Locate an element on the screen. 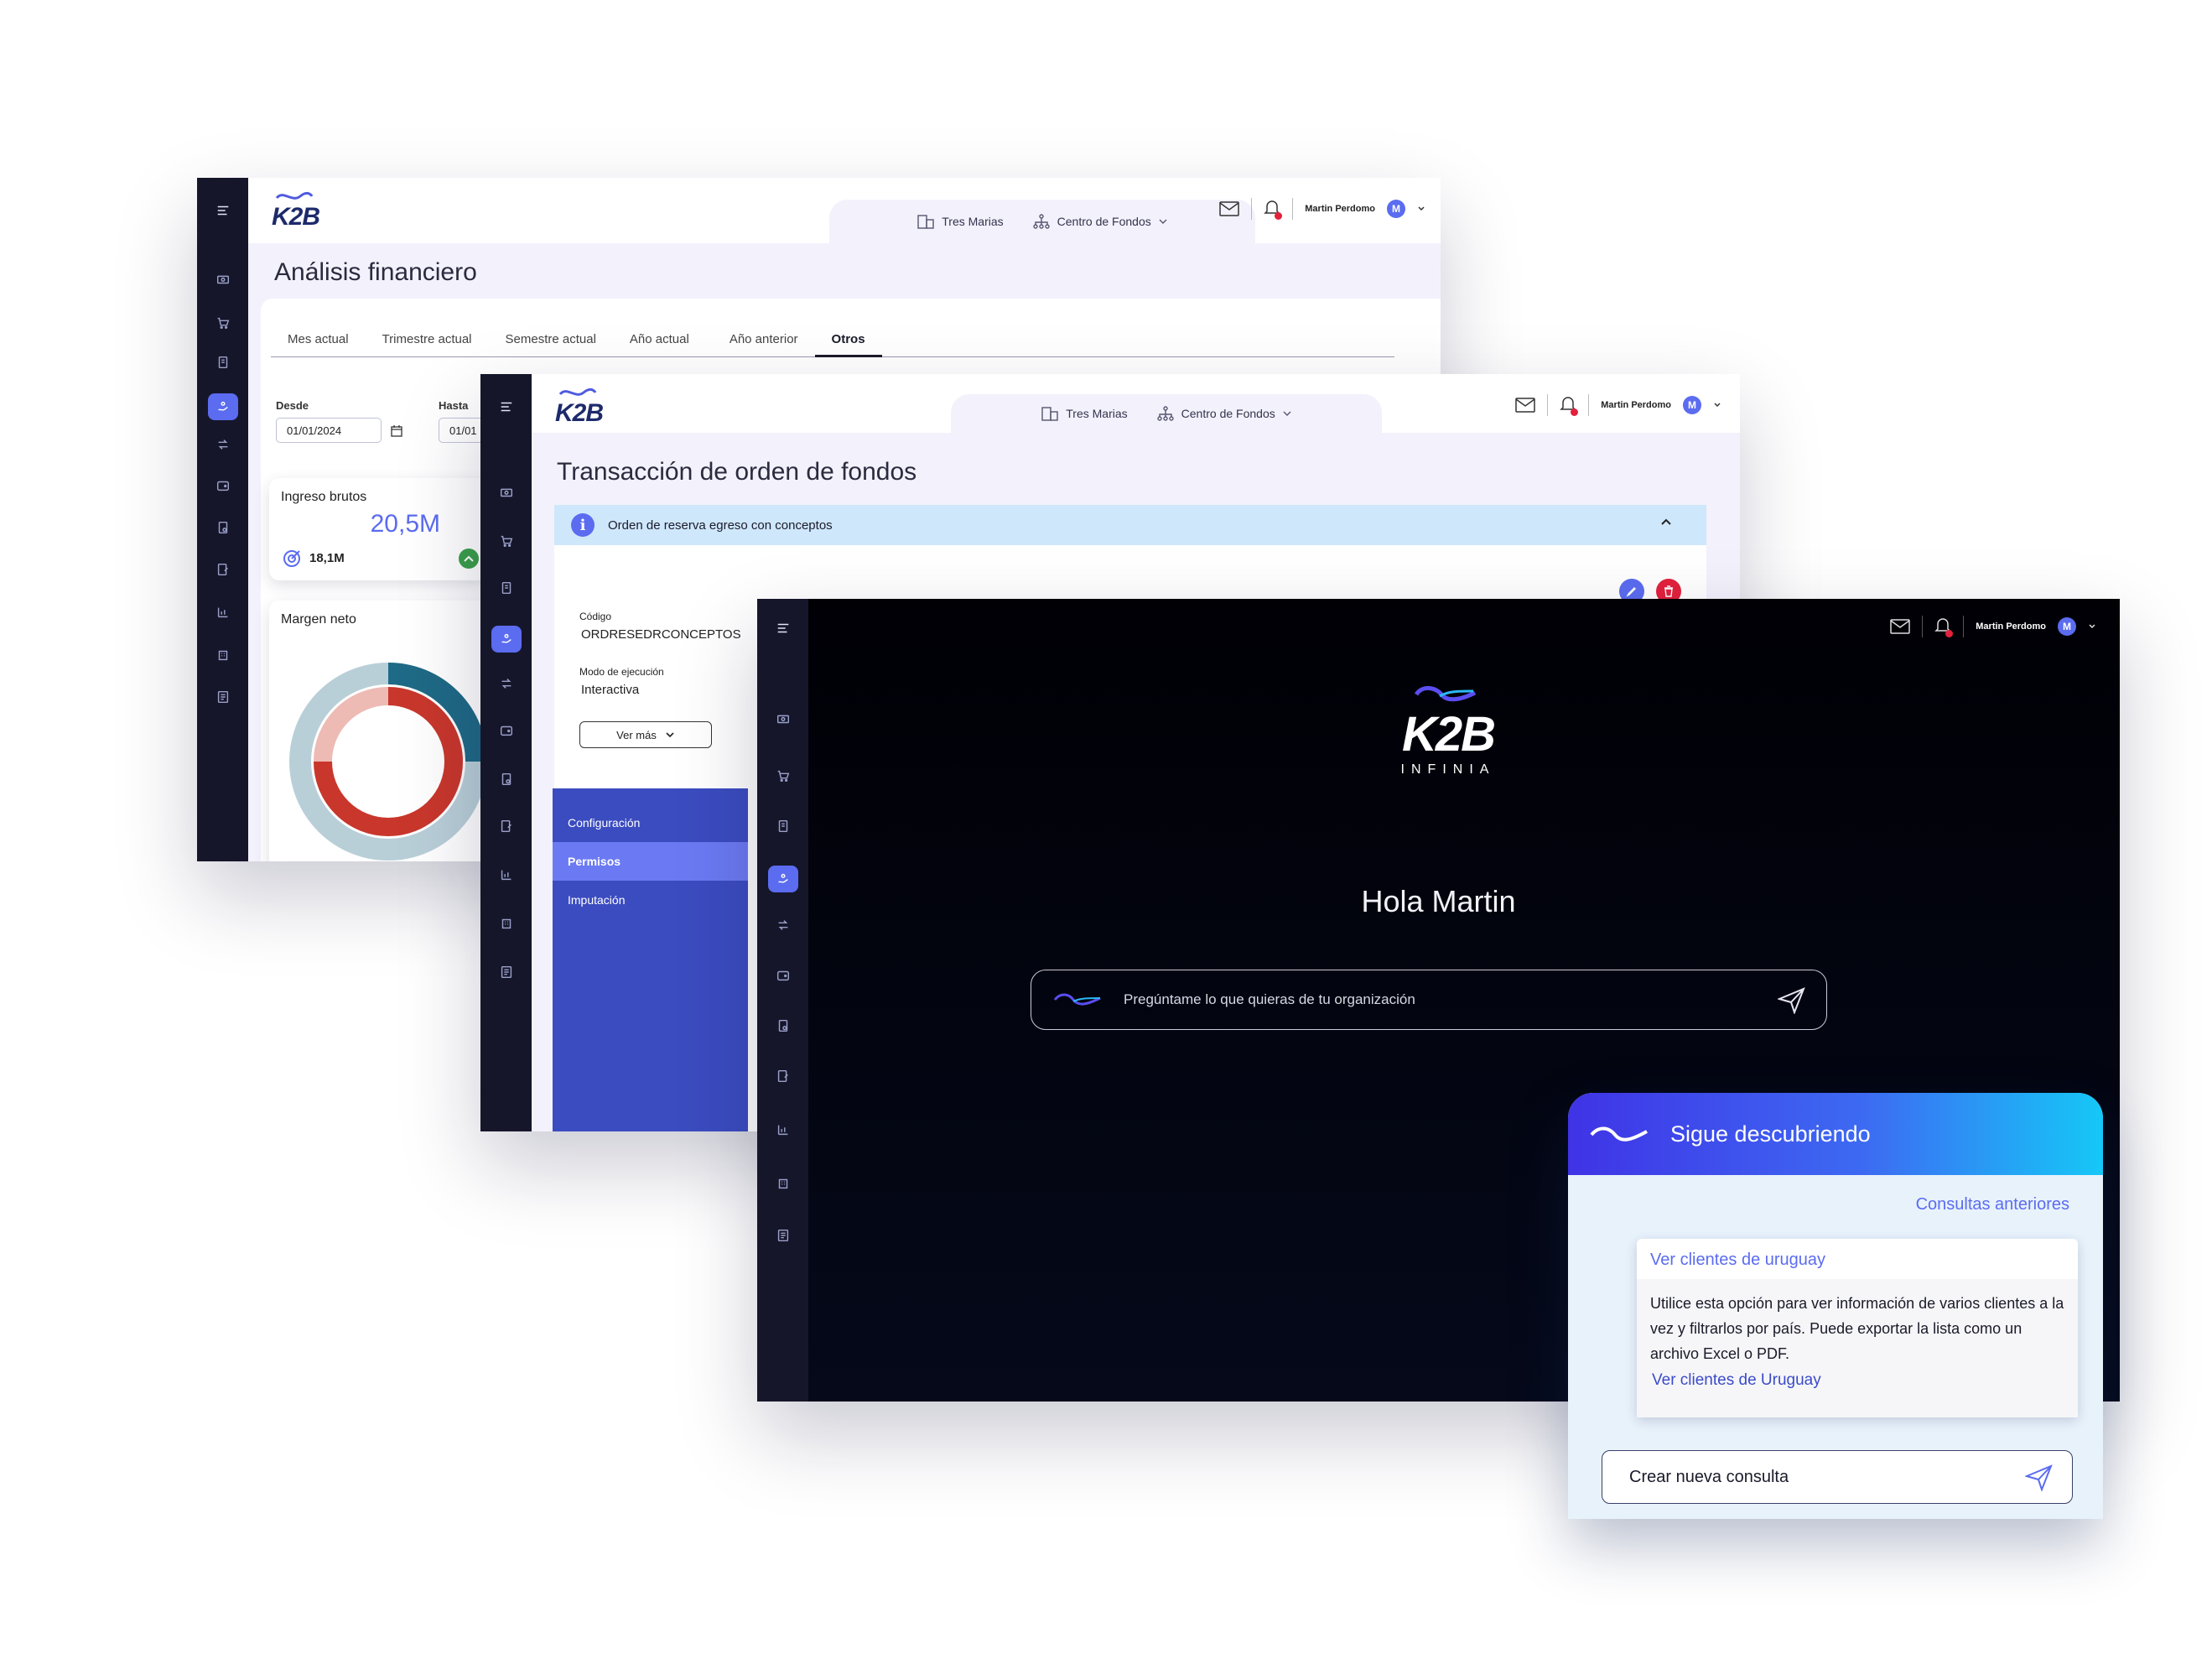  tab-mes-actual: Mes actual is located at coordinates (318, 343).